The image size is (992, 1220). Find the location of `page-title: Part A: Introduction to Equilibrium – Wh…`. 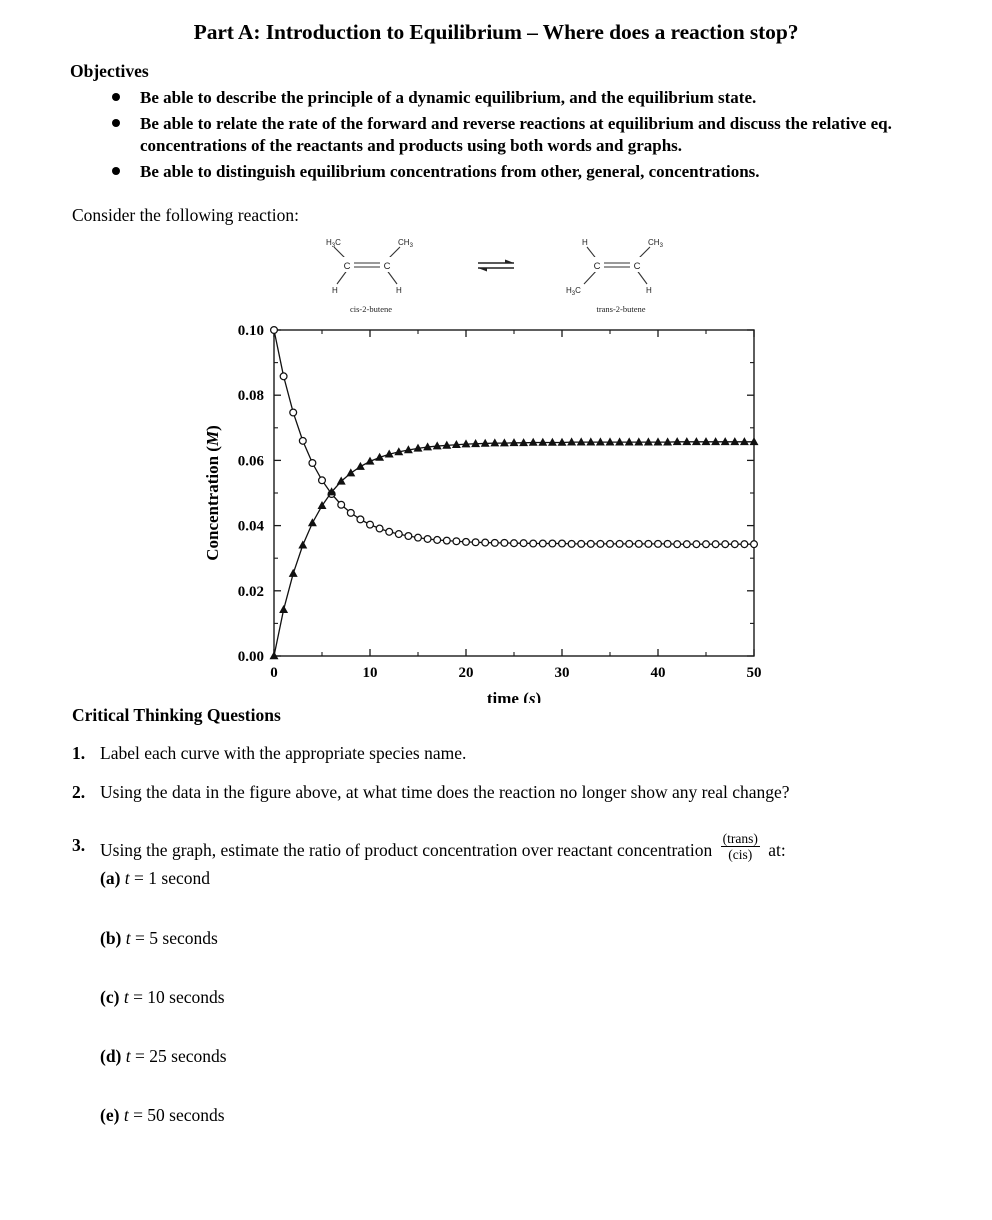

page-title: Part A: Introduction to Equilibrium – Wh… is located at coordinates (496, 32).